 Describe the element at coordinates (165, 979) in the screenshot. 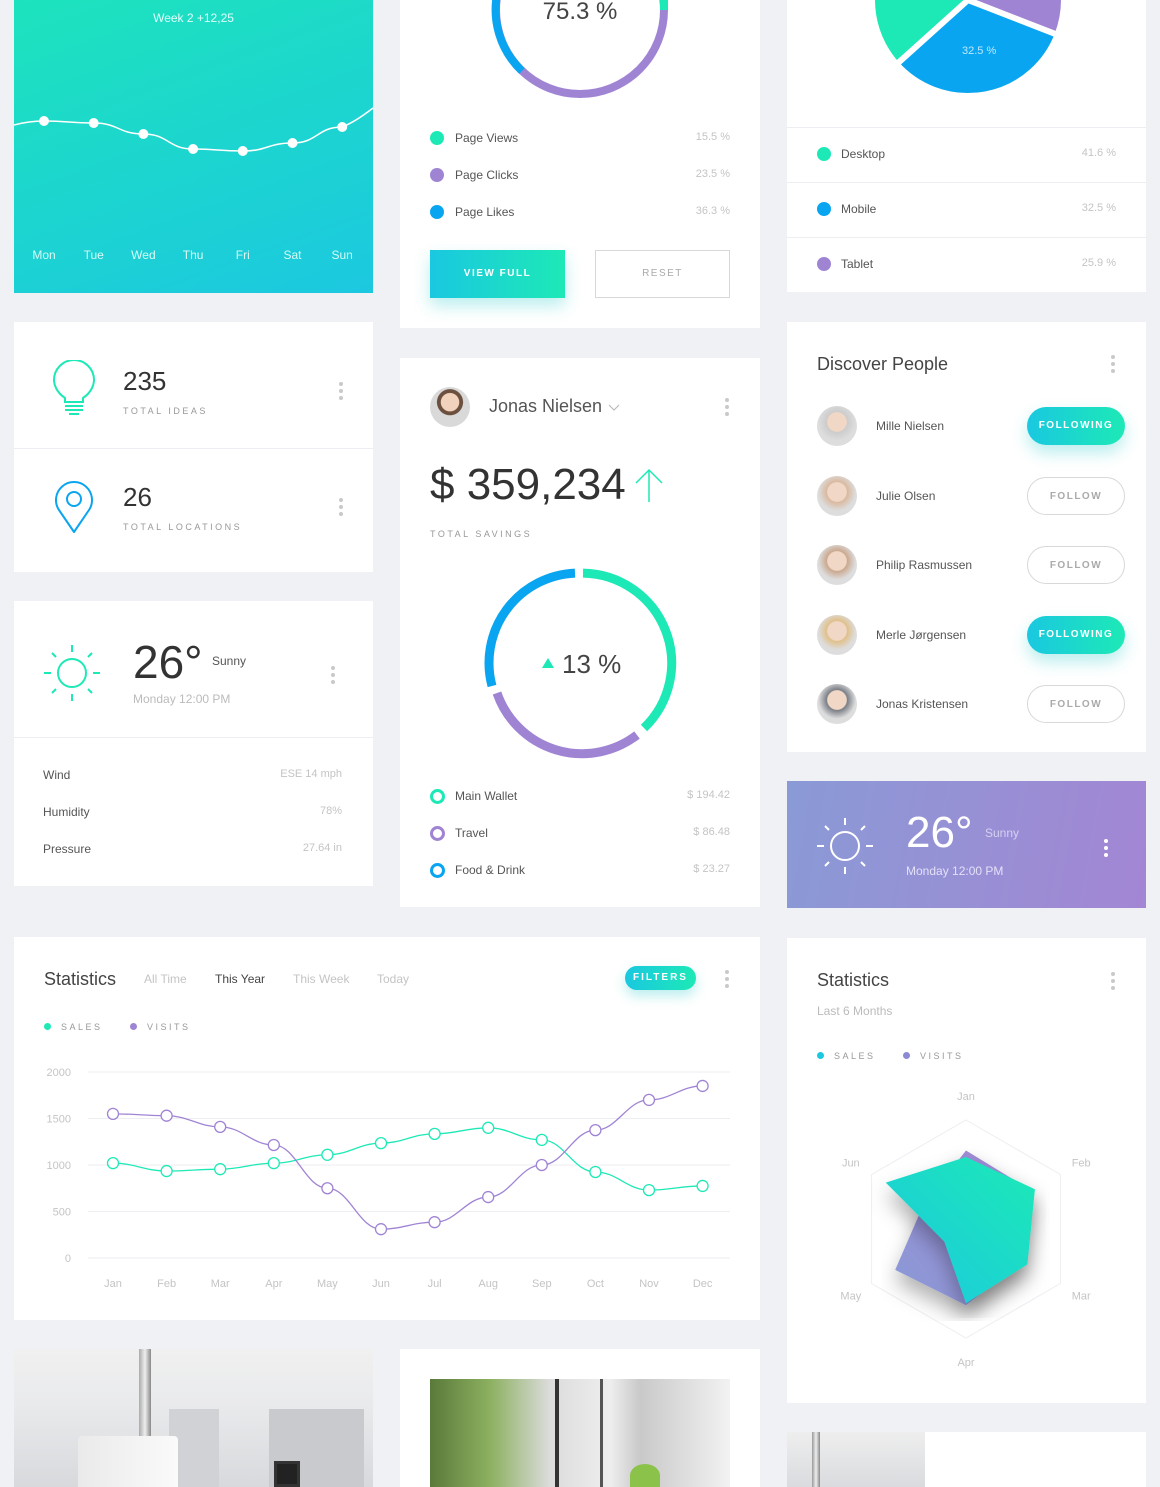

I see `tab-all-time: All Time` at that location.